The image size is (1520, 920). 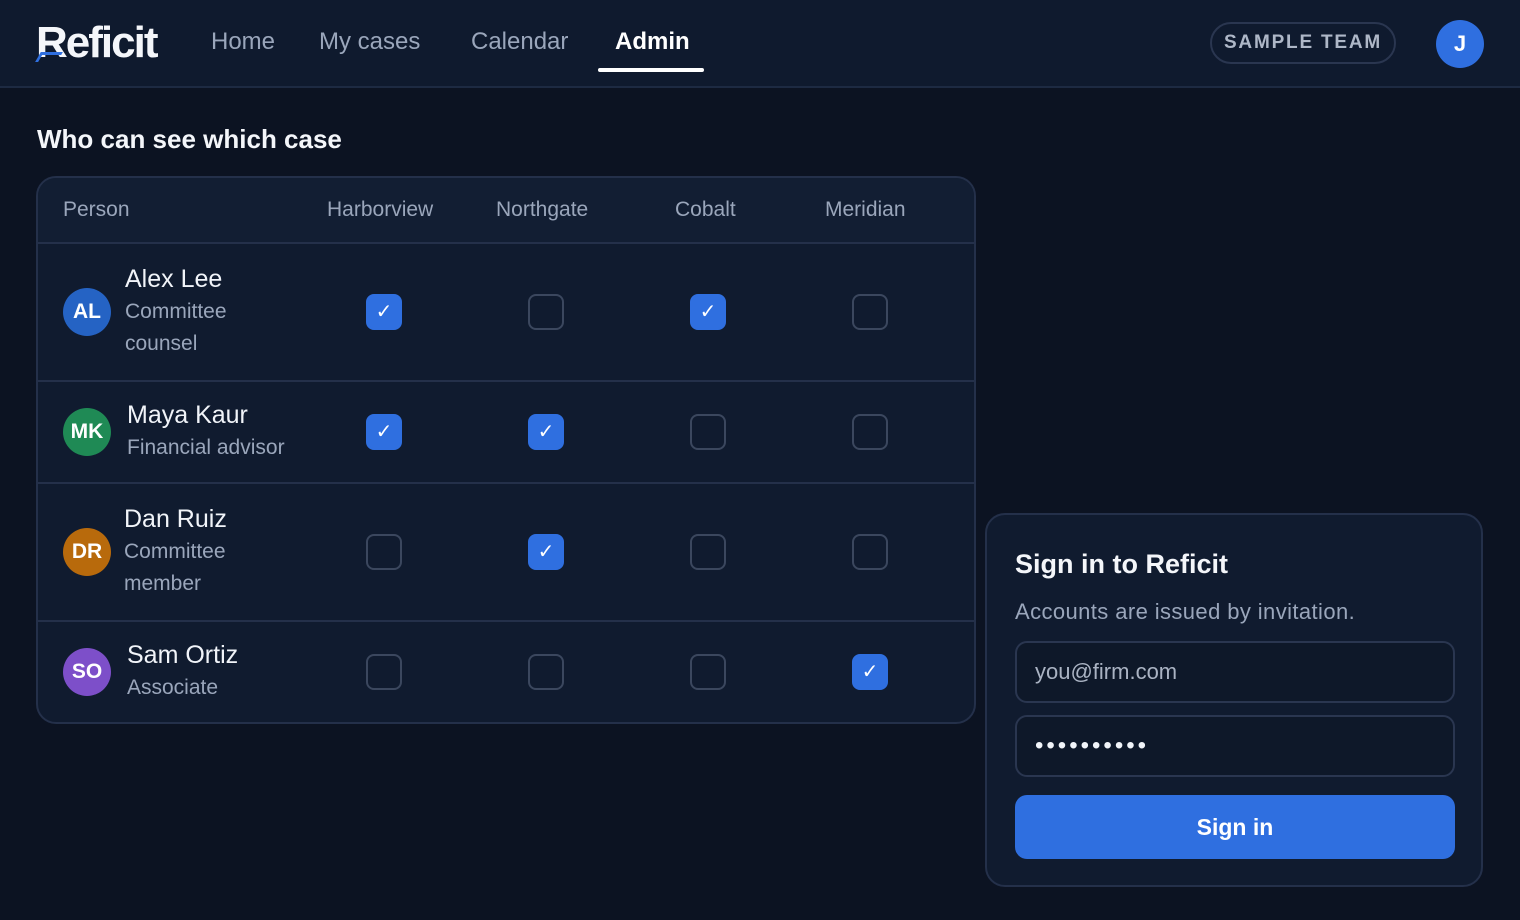 What do you see at coordinates (1235, 672) in the screenshot?
I see `email-field` at bounding box center [1235, 672].